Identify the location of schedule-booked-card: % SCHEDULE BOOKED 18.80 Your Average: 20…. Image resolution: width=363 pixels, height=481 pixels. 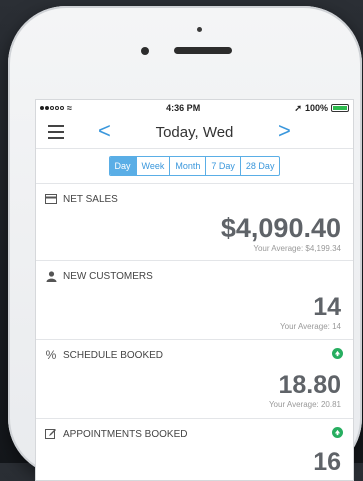
(194, 379).